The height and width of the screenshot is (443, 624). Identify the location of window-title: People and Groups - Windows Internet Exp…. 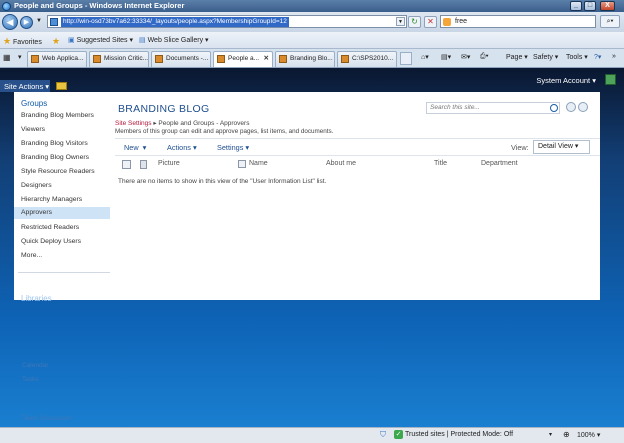
(99, 5).